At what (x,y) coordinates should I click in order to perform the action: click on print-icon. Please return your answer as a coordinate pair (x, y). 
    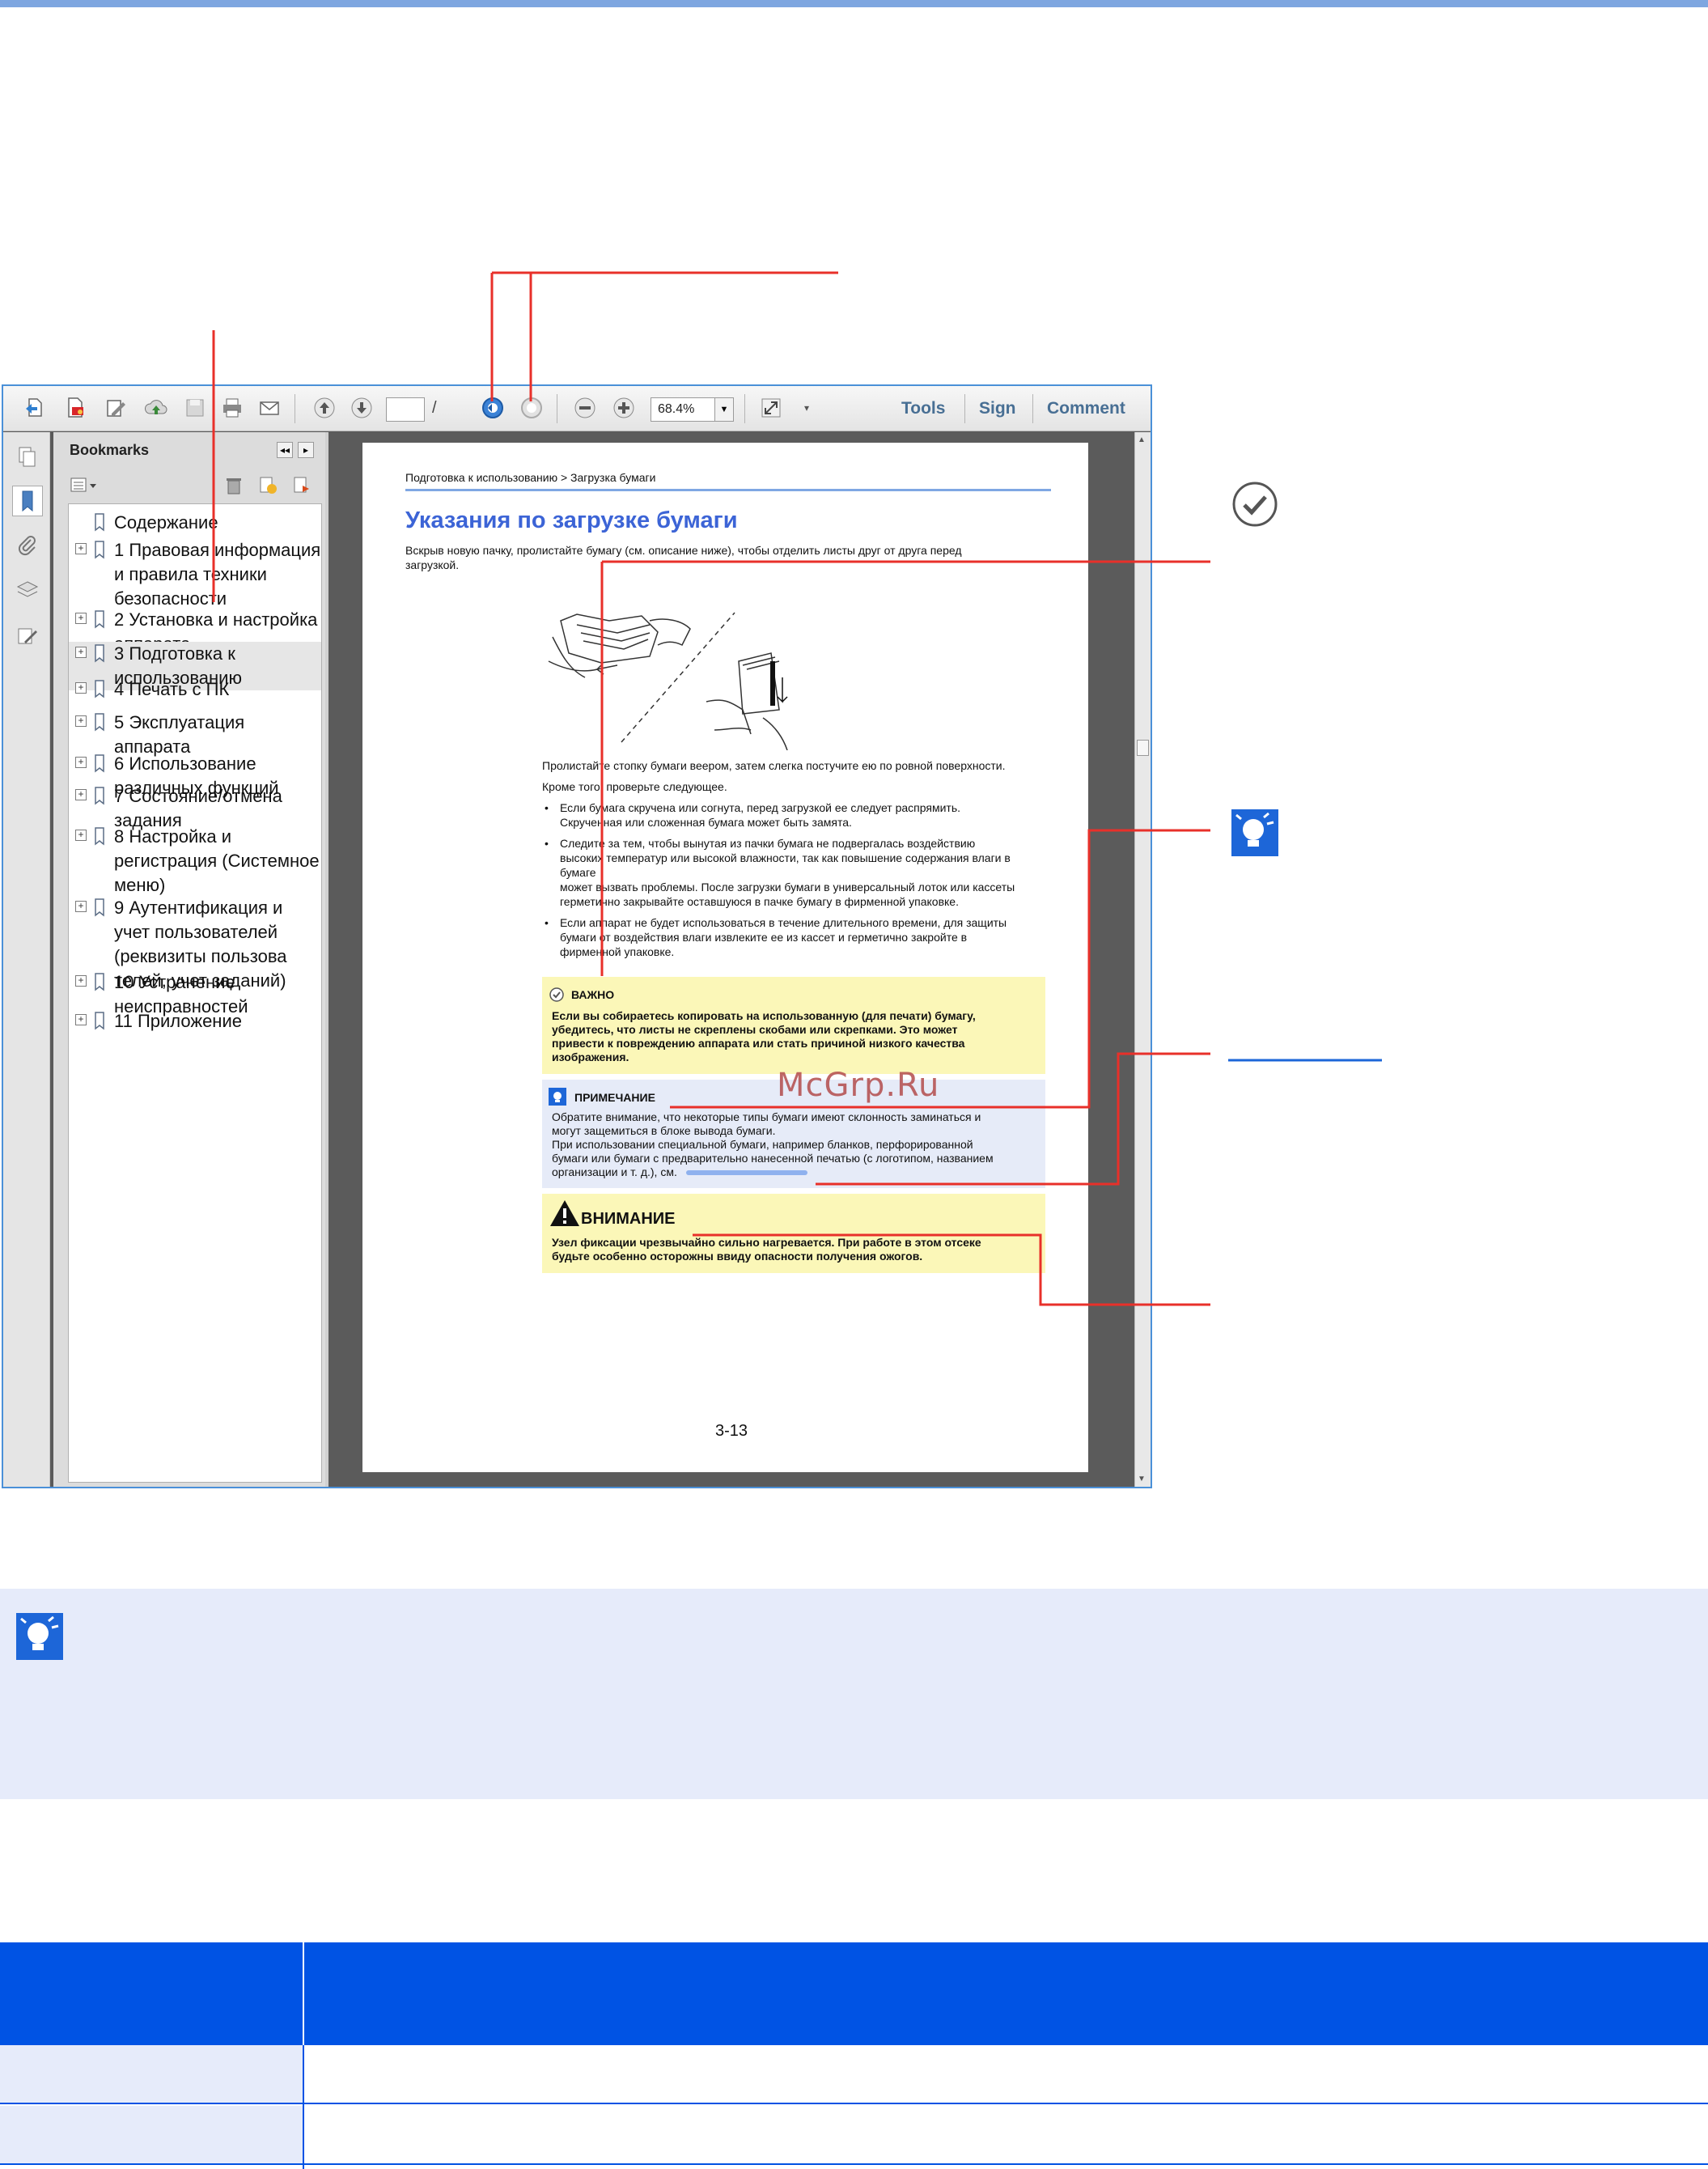
    Looking at the image, I should click on (232, 408).